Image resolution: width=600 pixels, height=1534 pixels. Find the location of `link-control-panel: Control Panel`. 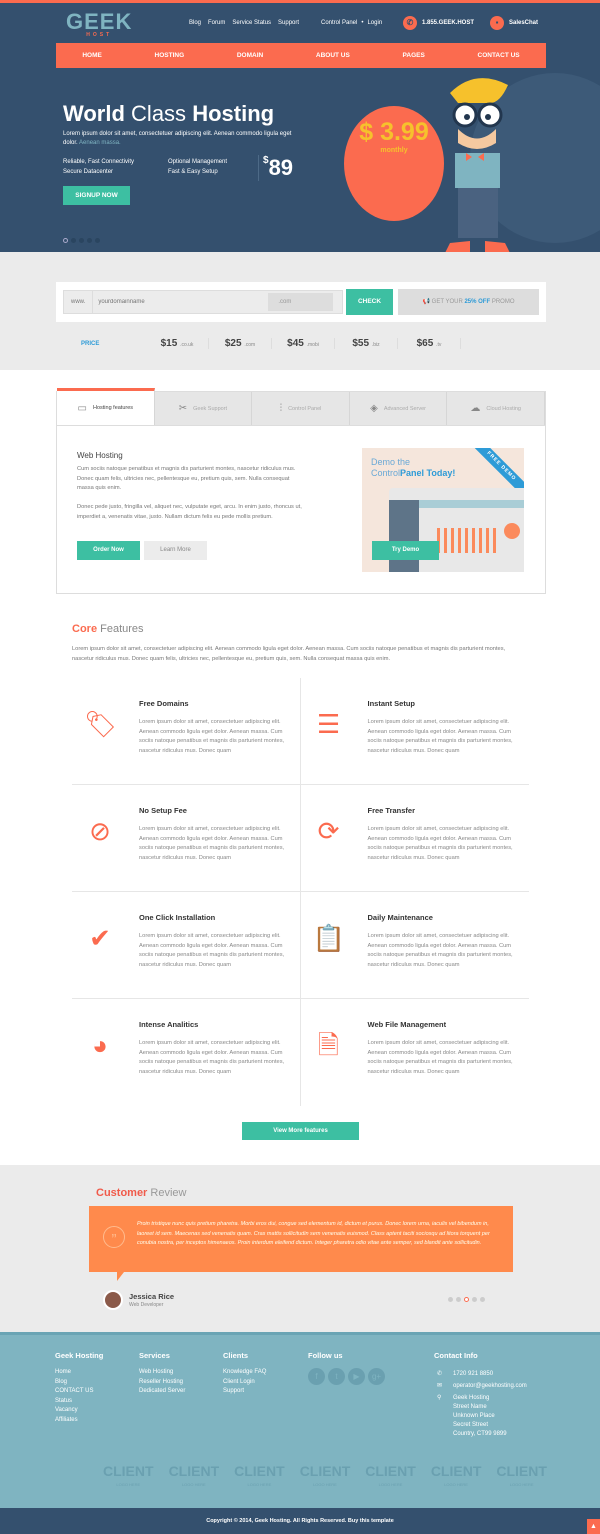

link-control-panel: Control Panel is located at coordinates (339, 23).